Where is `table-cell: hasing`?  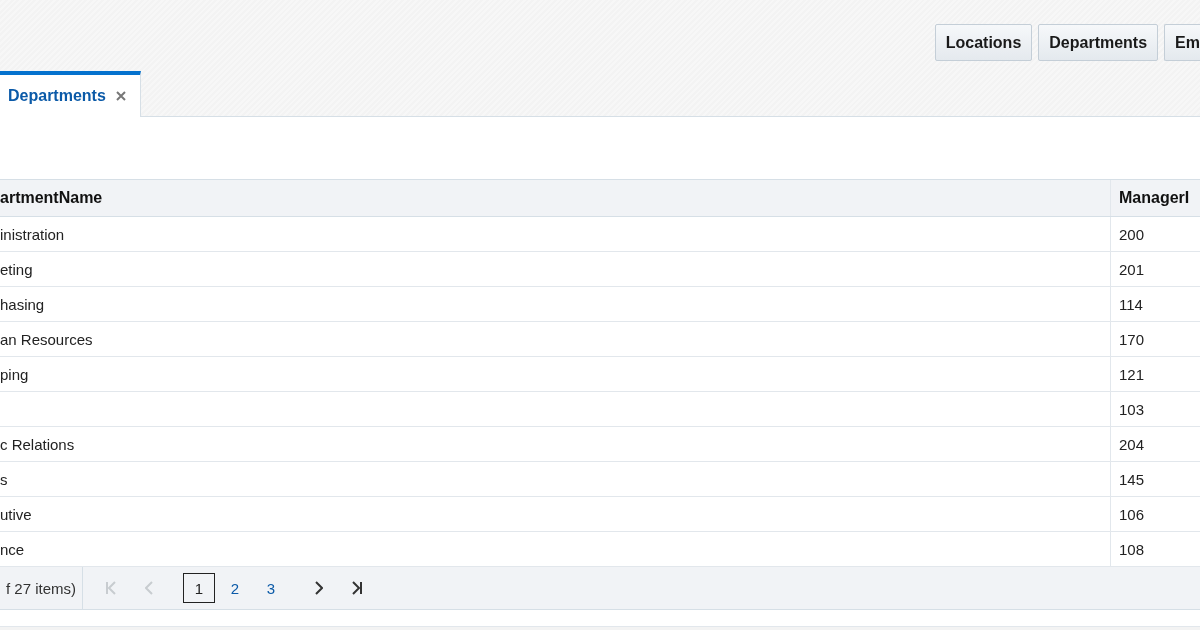
table-cell: hasing is located at coordinates (22, 304).